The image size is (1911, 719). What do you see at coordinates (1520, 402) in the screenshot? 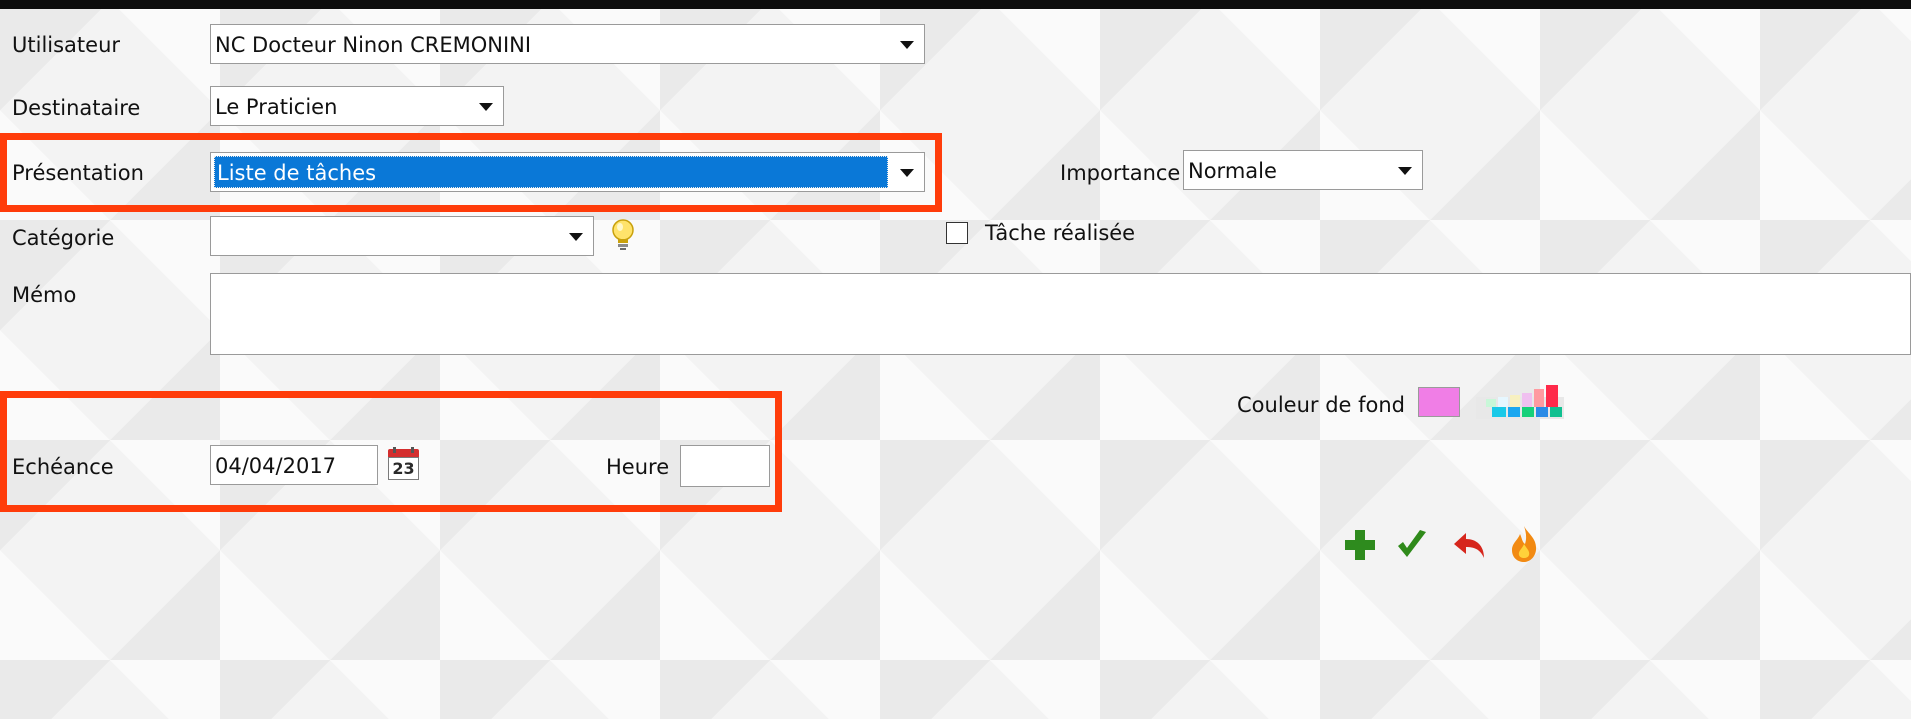
I see `color-palette-icon` at bounding box center [1520, 402].